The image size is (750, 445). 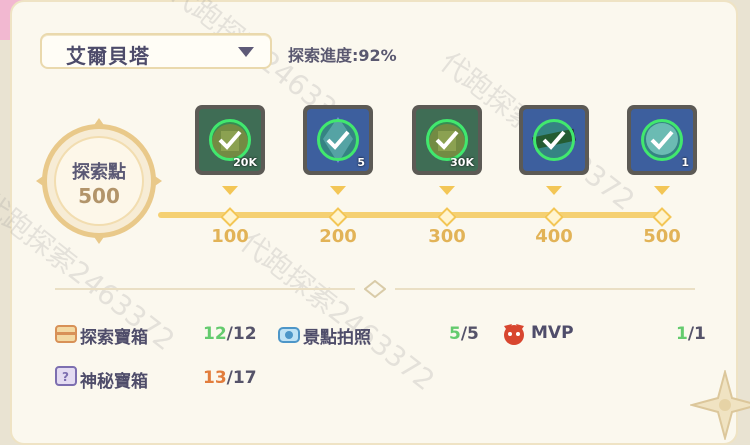 What do you see at coordinates (342, 55) in the screenshot?
I see `exploration-progress: 探索進度:92%` at bounding box center [342, 55].